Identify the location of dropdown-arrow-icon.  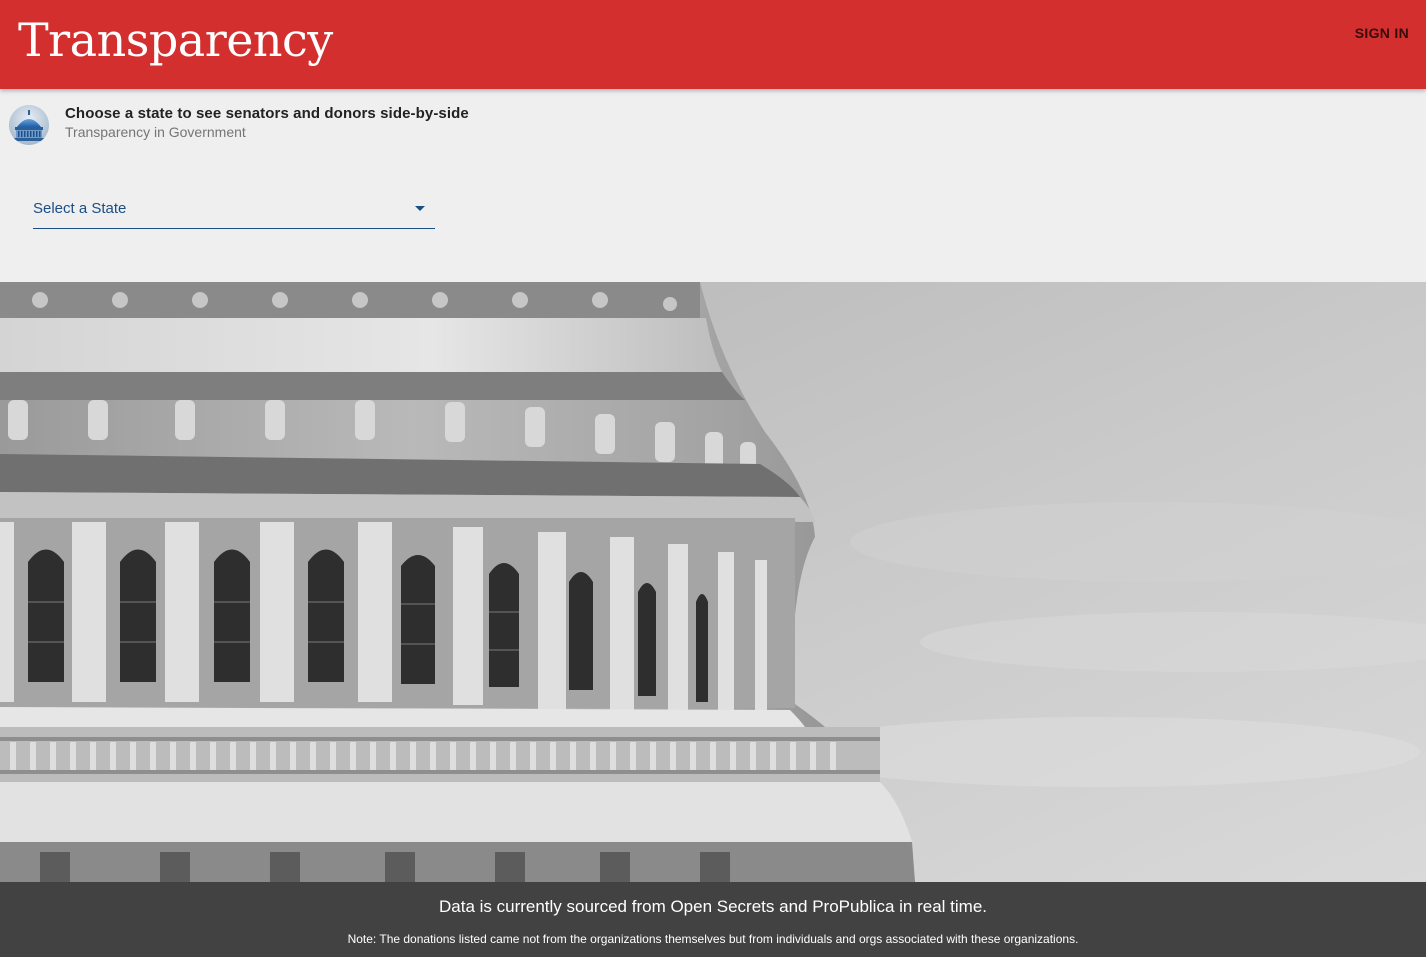
(420, 208).